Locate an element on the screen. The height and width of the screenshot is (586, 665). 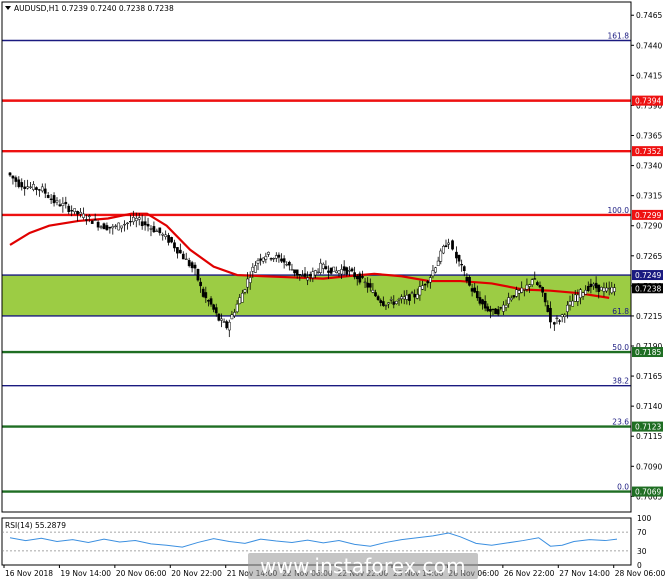
price-tag-label: 0.7185 is located at coordinates (648, 352).